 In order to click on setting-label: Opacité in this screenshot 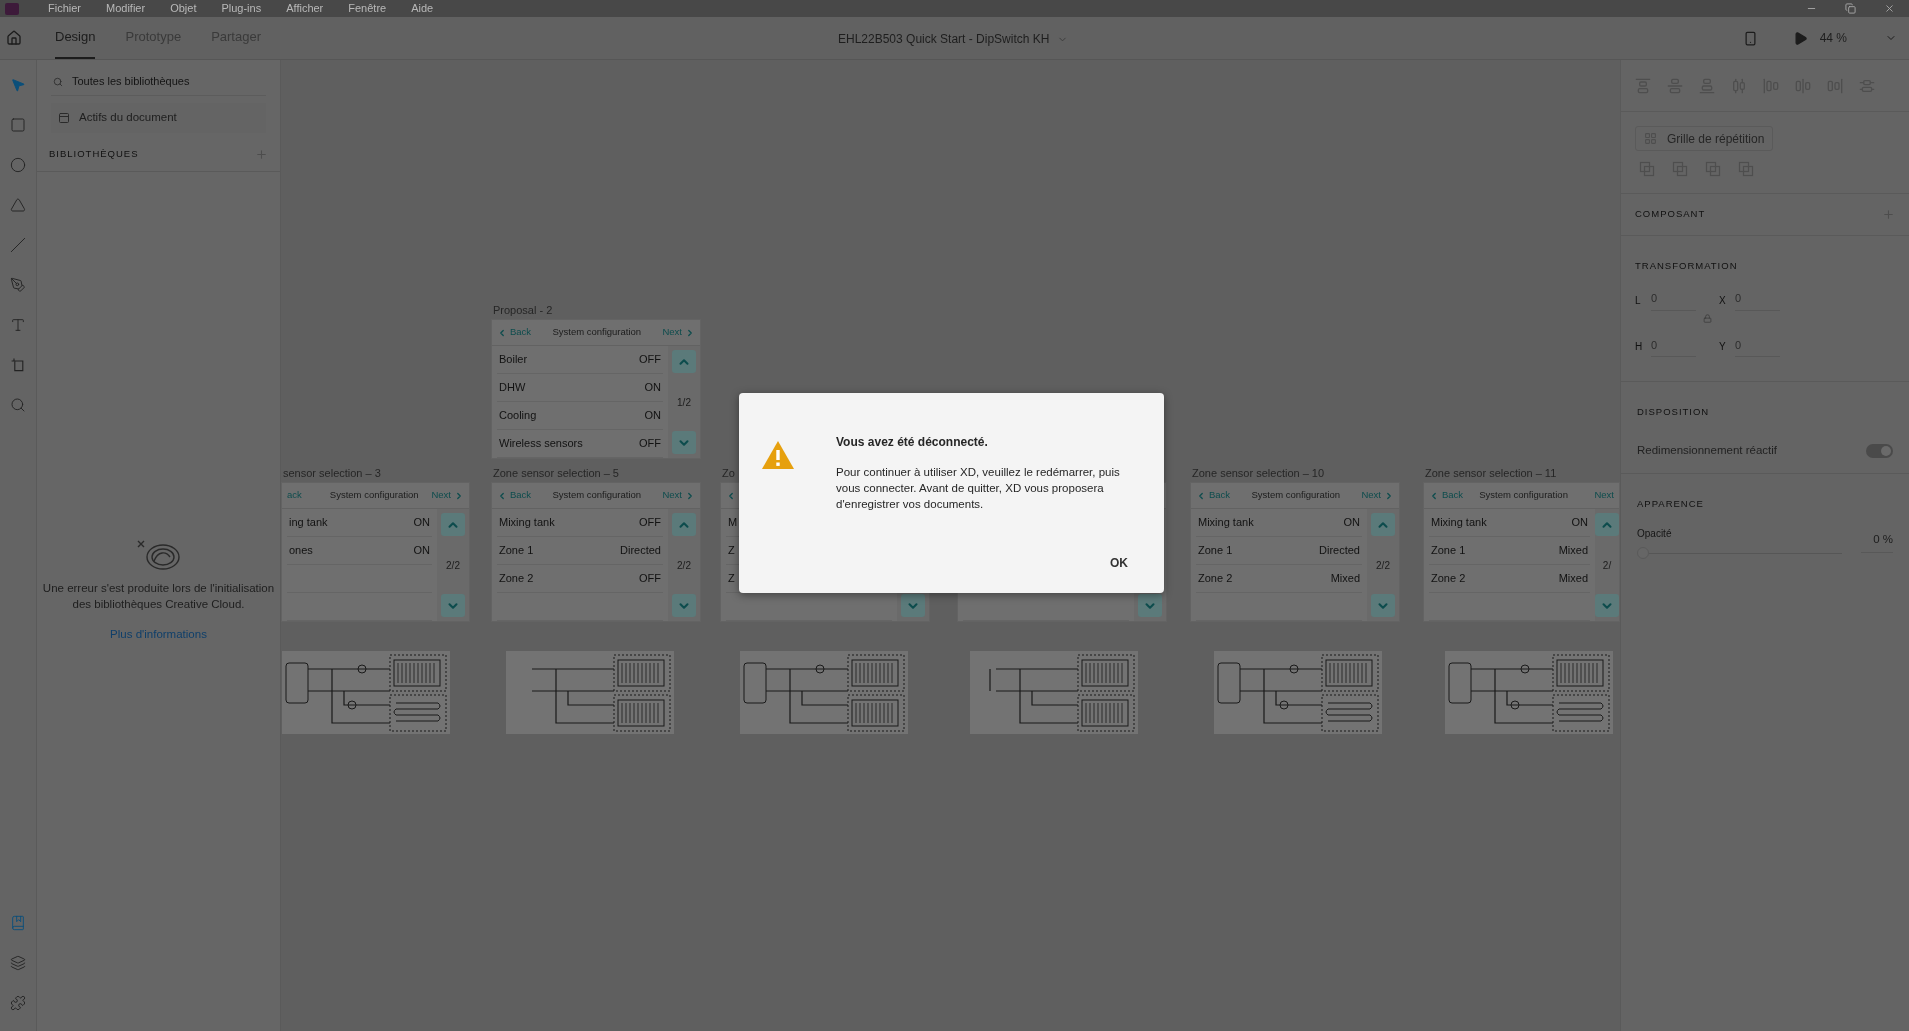, I will do `click(1655, 534)`.